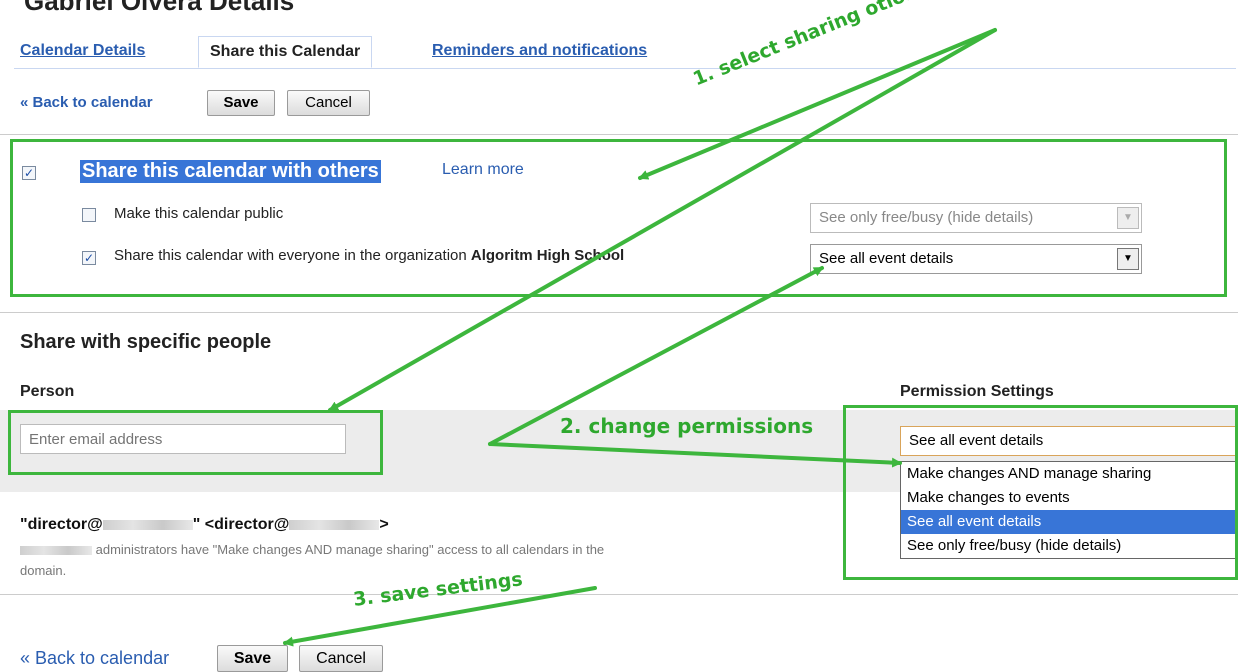 The width and height of the screenshot is (1238, 672). What do you see at coordinates (687, 426) in the screenshot?
I see `annotation-step-2: 2. change permissions` at bounding box center [687, 426].